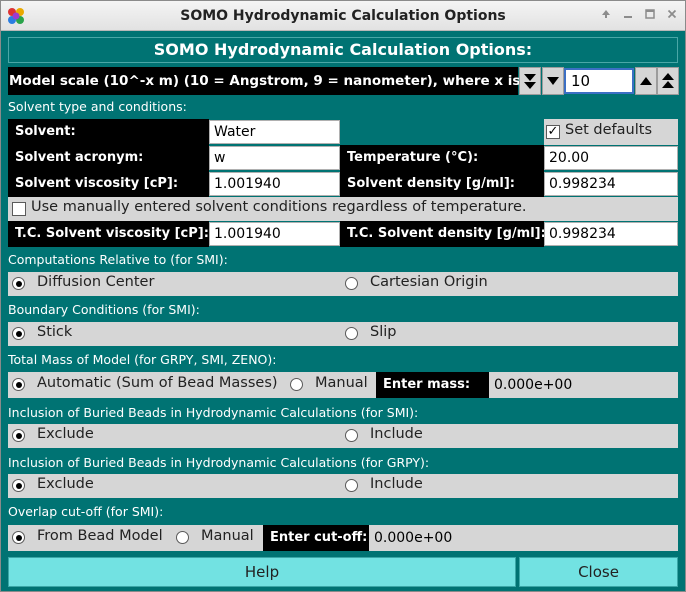  What do you see at coordinates (18, 283) in the screenshot?
I see `diffusion-center-radio` at bounding box center [18, 283].